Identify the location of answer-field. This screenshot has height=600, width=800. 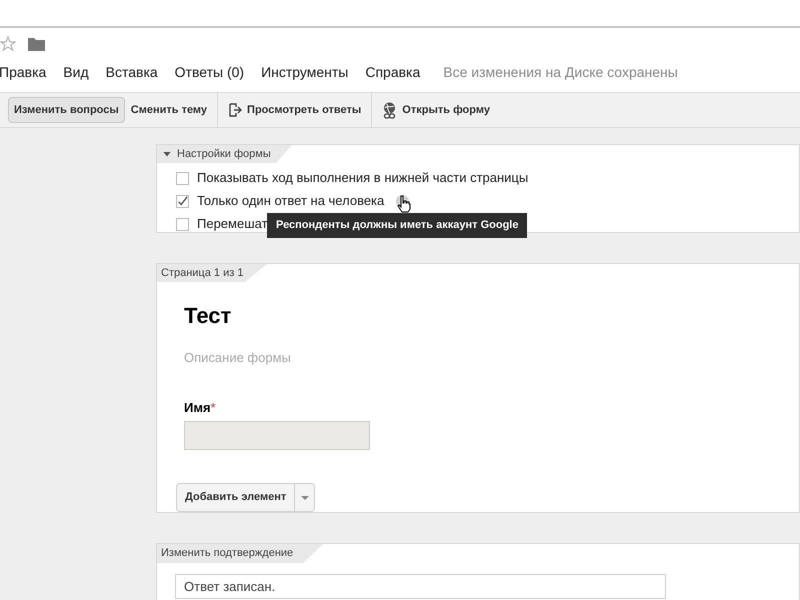
(277, 435).